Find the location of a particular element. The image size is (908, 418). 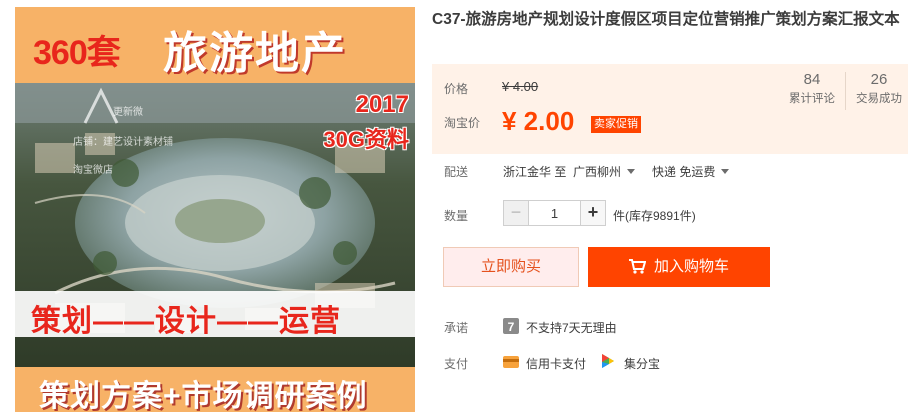

cart-icon is located at coordinates (637, 266).